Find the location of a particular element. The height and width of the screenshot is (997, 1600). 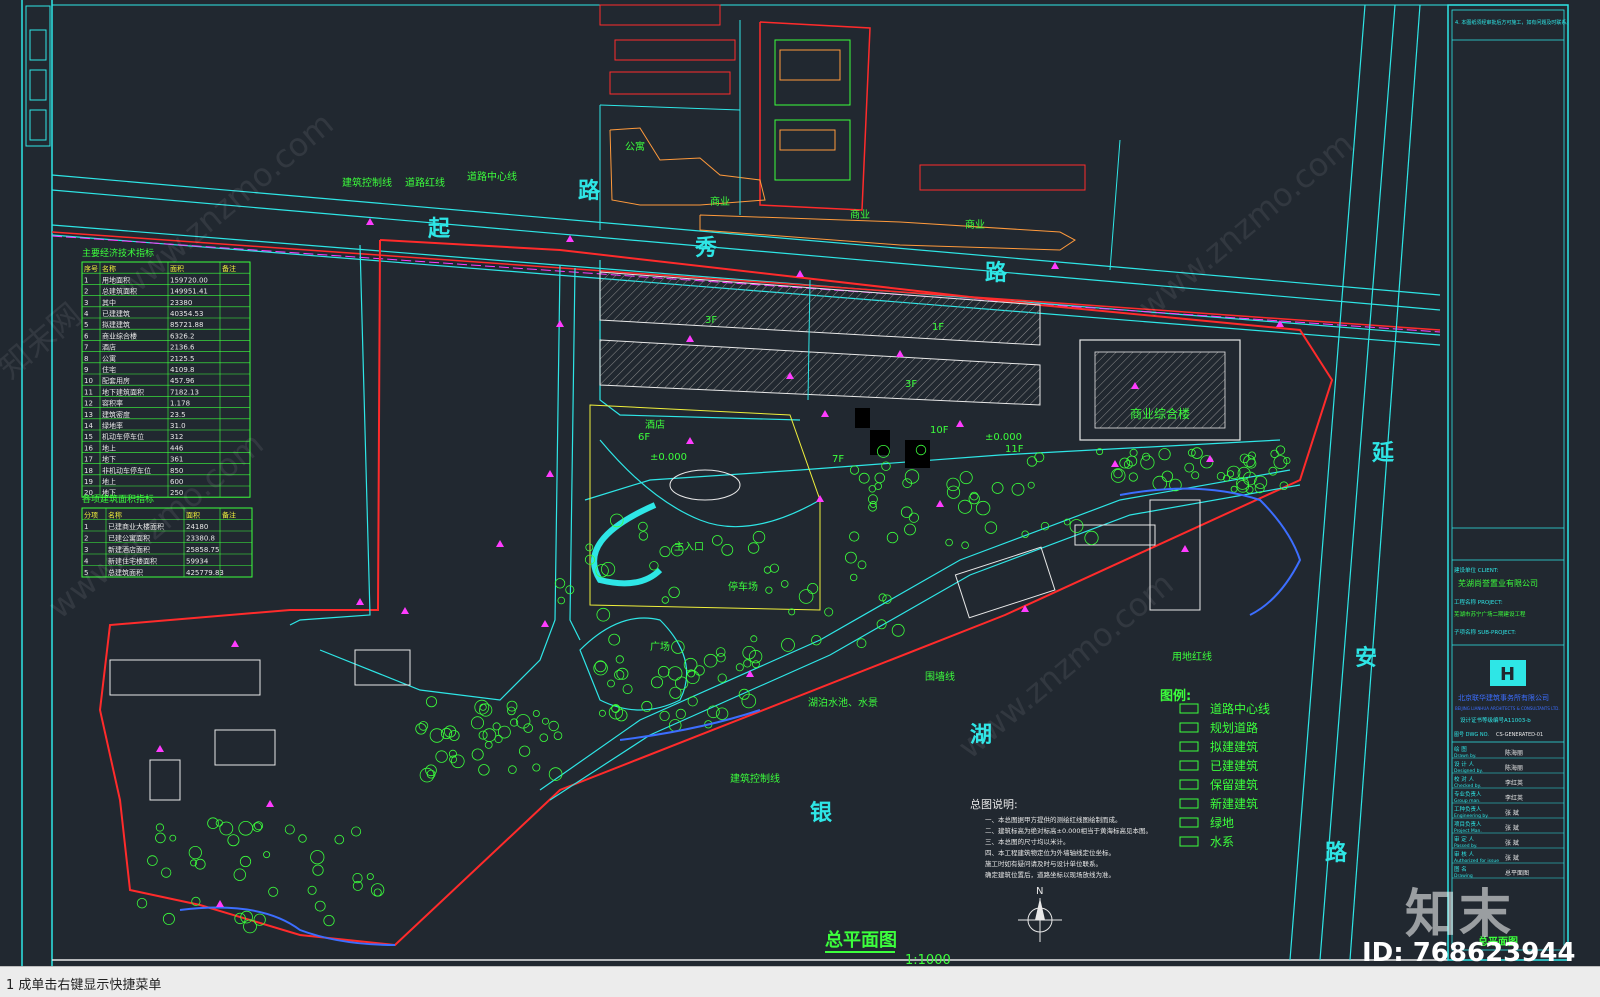

annotation-wall: 围墙线 is located at coordinates (940, 676).